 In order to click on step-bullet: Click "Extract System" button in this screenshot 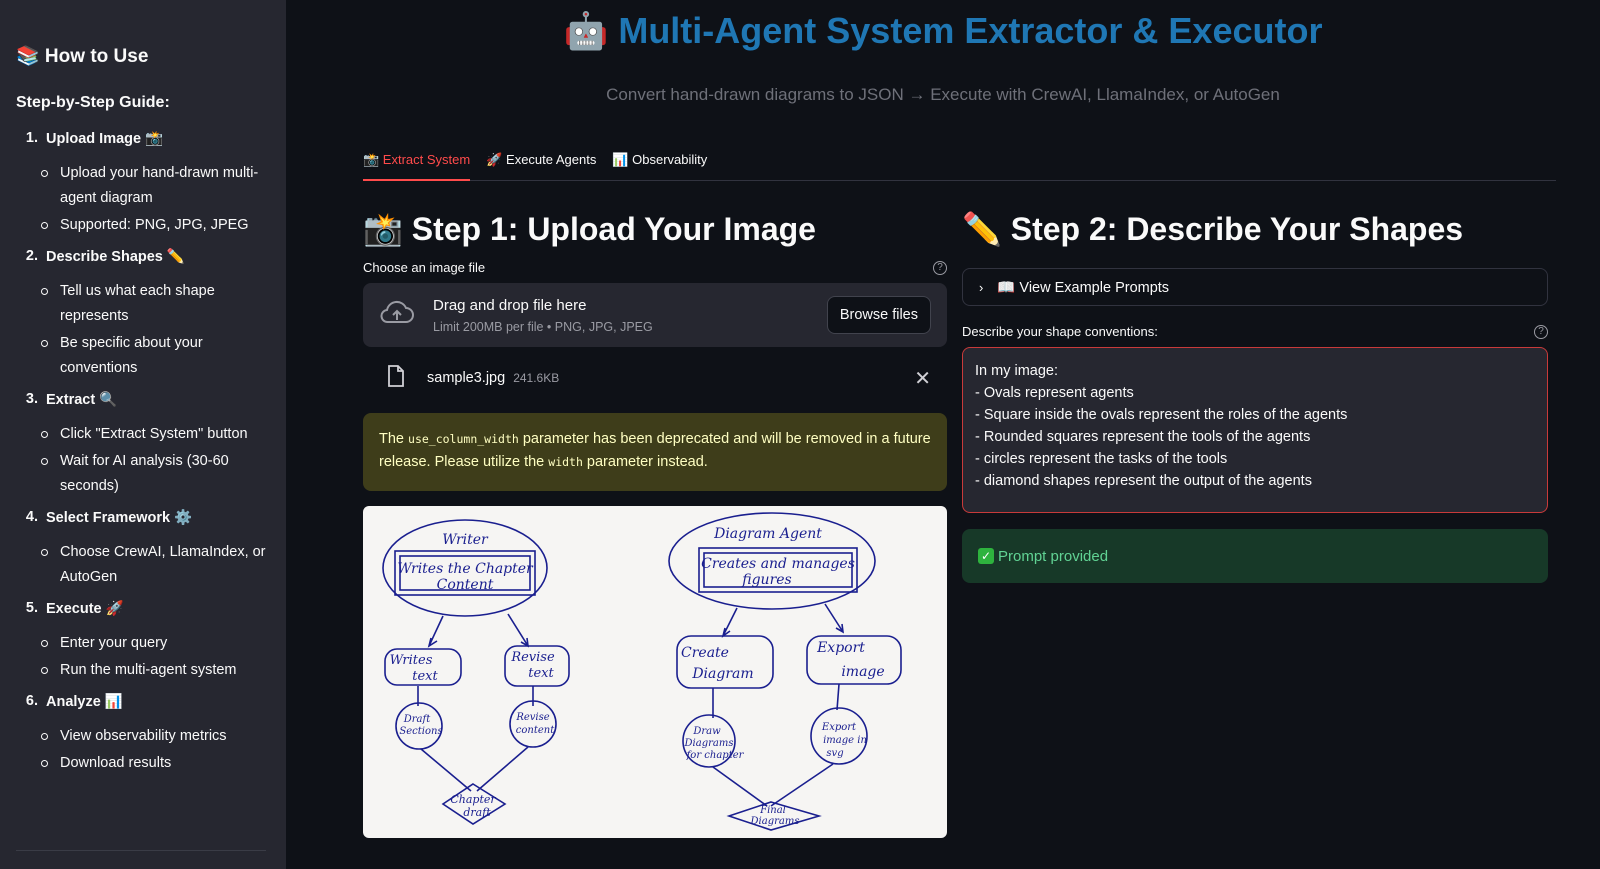, I will do `click(143, 434)`.